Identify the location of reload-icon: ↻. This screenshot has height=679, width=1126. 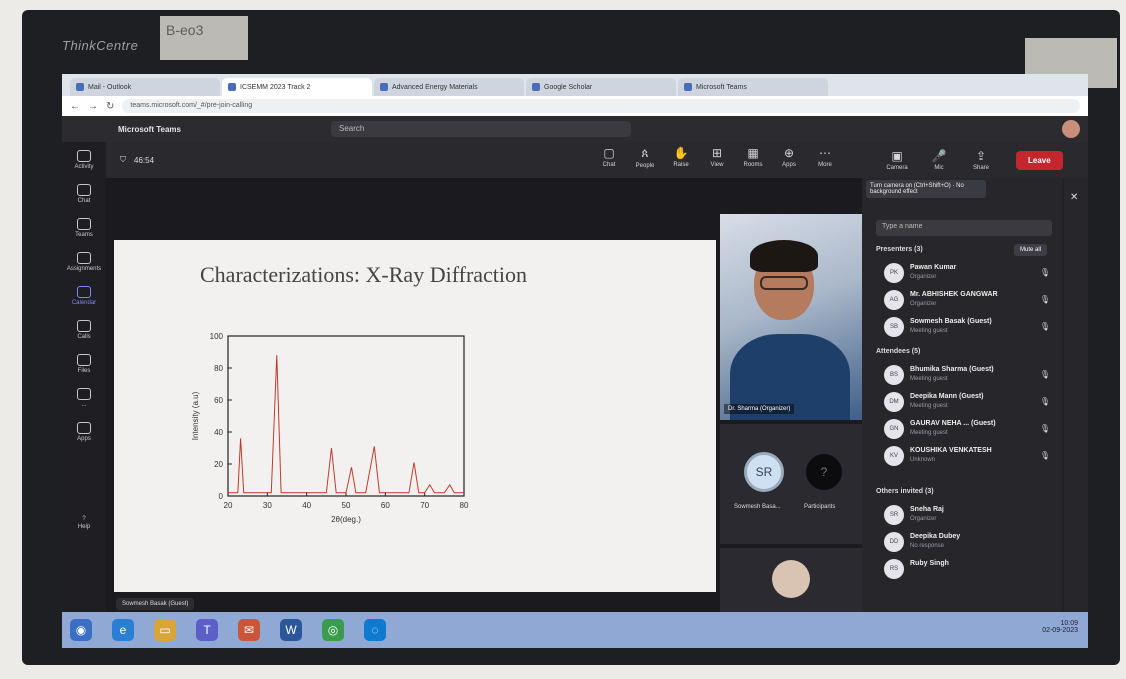
(110, 106).